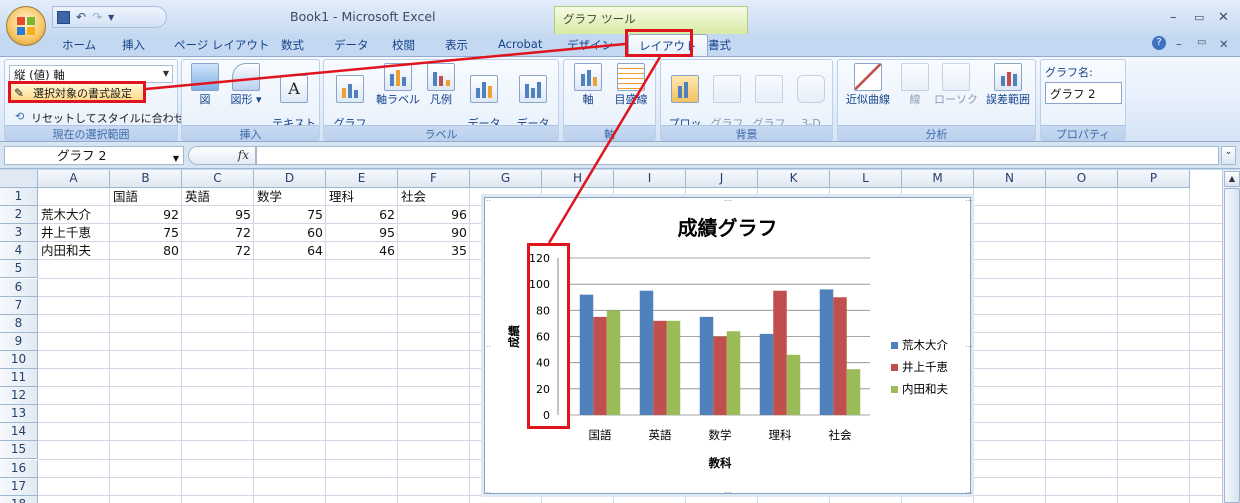 The height and width of the screenshot is (503, 1240). Describe the element at coordinates (218, 197) in the screenshot. I see `cell: 英語` at that location.